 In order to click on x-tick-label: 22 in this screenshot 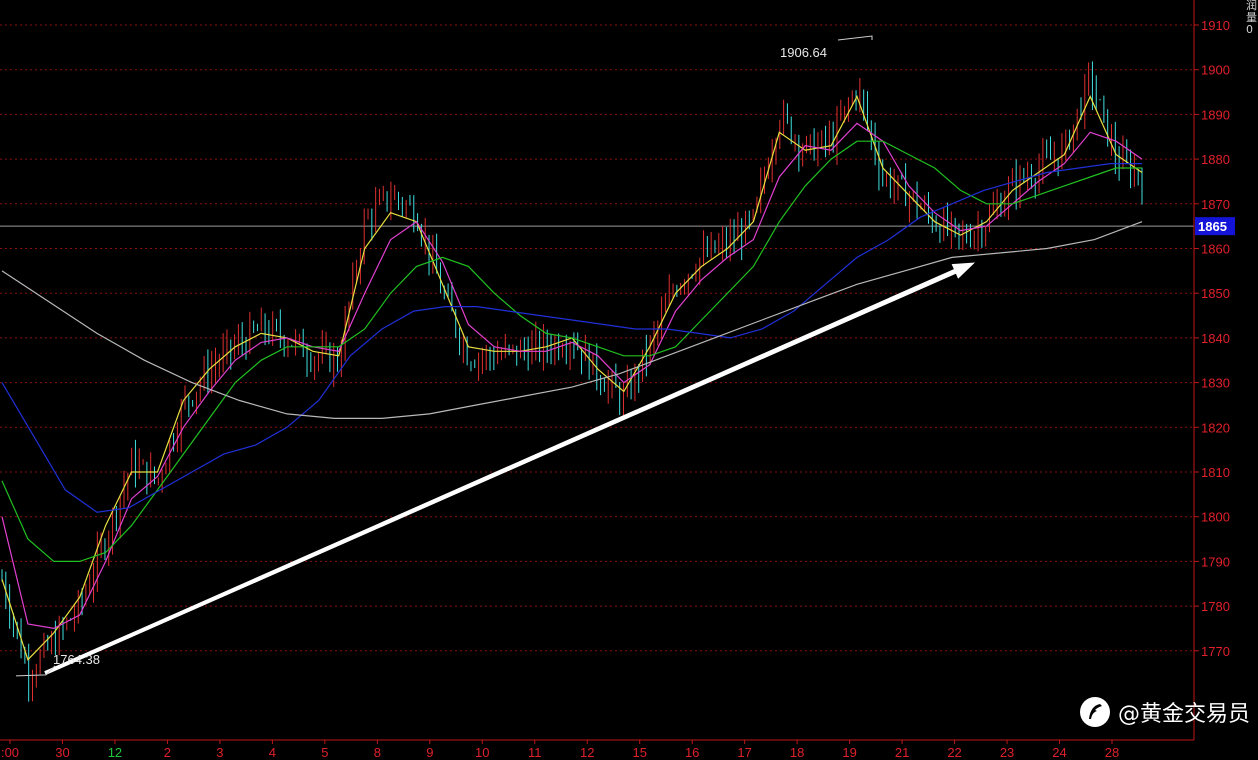, I will do `click(954, 752)`.